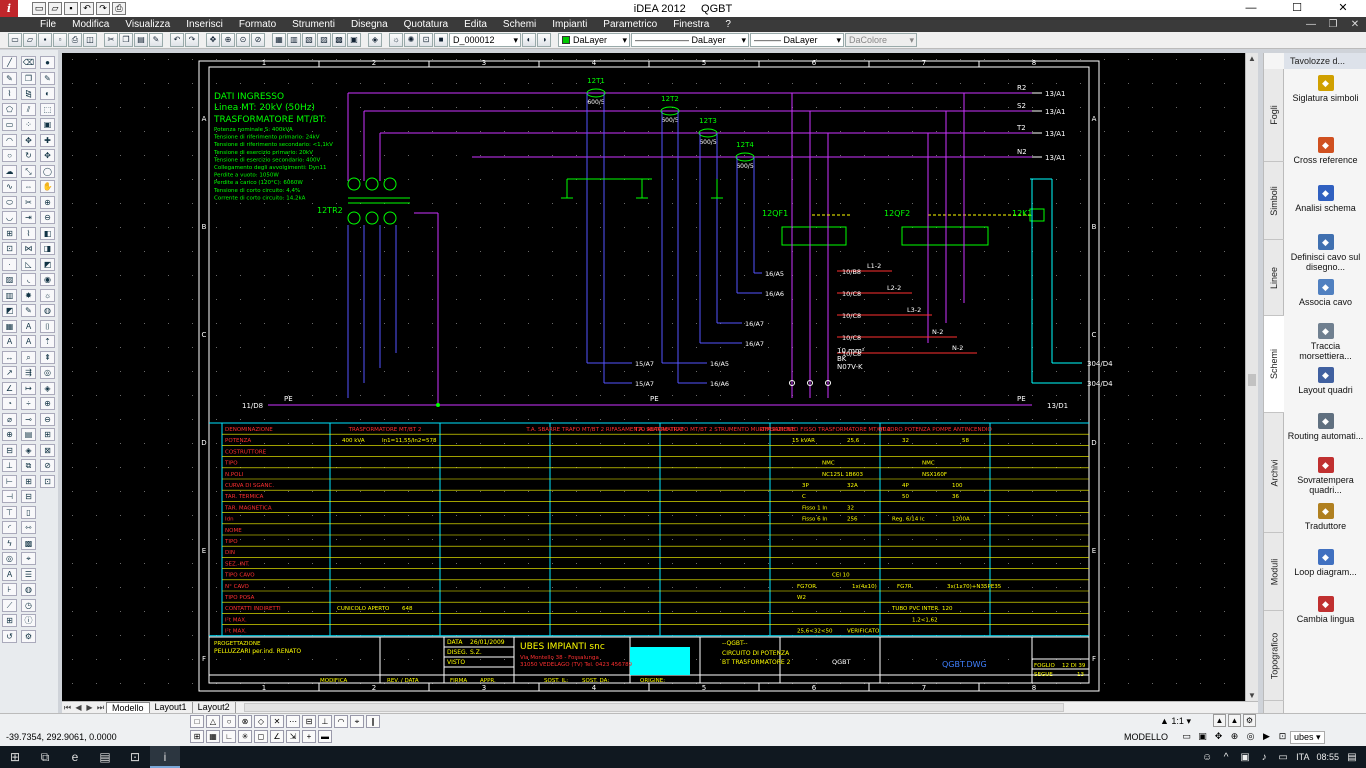 Image resolution: width=1366 pixels, height=768 pixels. Describe the element at coordinates (1252, 380) in the screenshot. I see `scroll-thumb` at that location.